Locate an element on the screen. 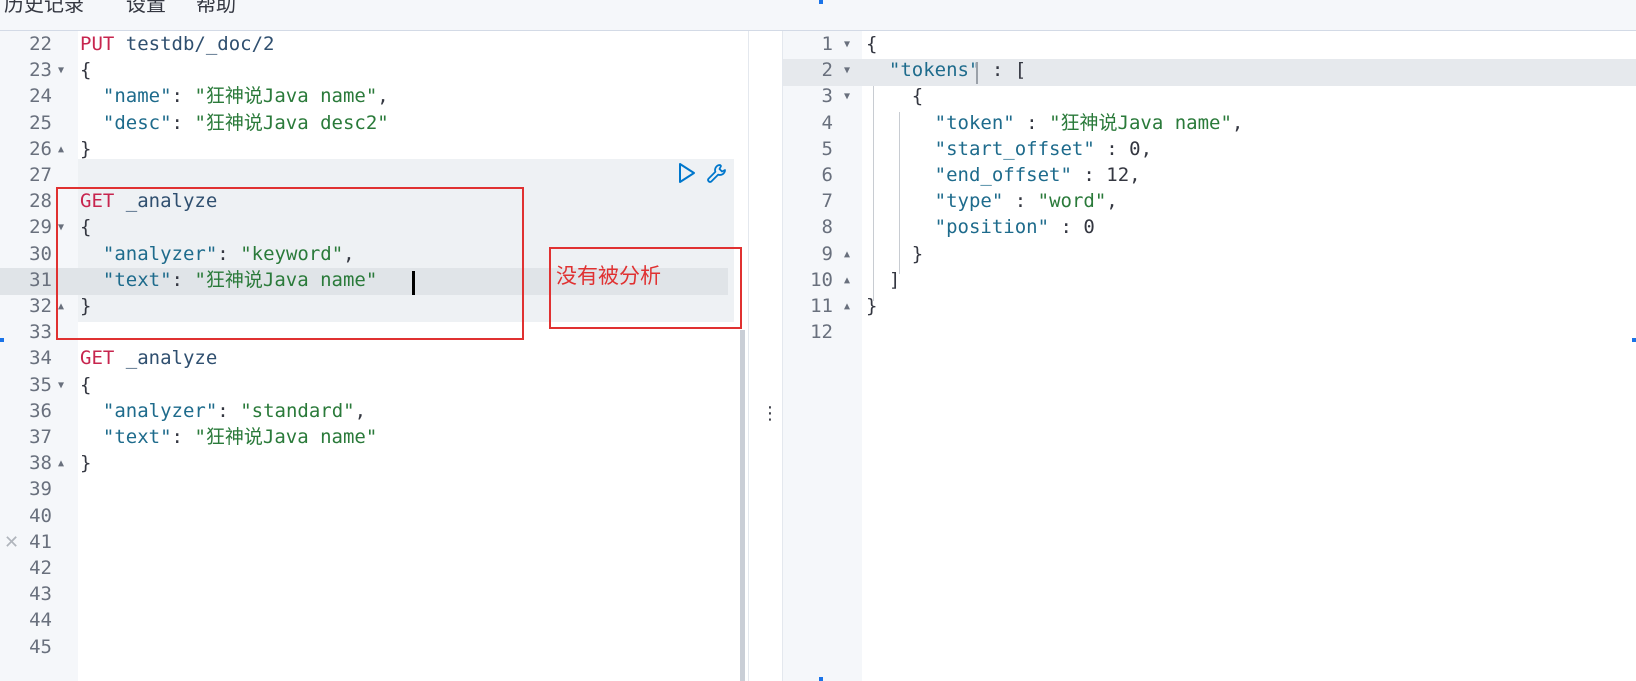 The width and height of the screenshot is (1636, 681). line-number: 33 is located at coordinates (40, 332).